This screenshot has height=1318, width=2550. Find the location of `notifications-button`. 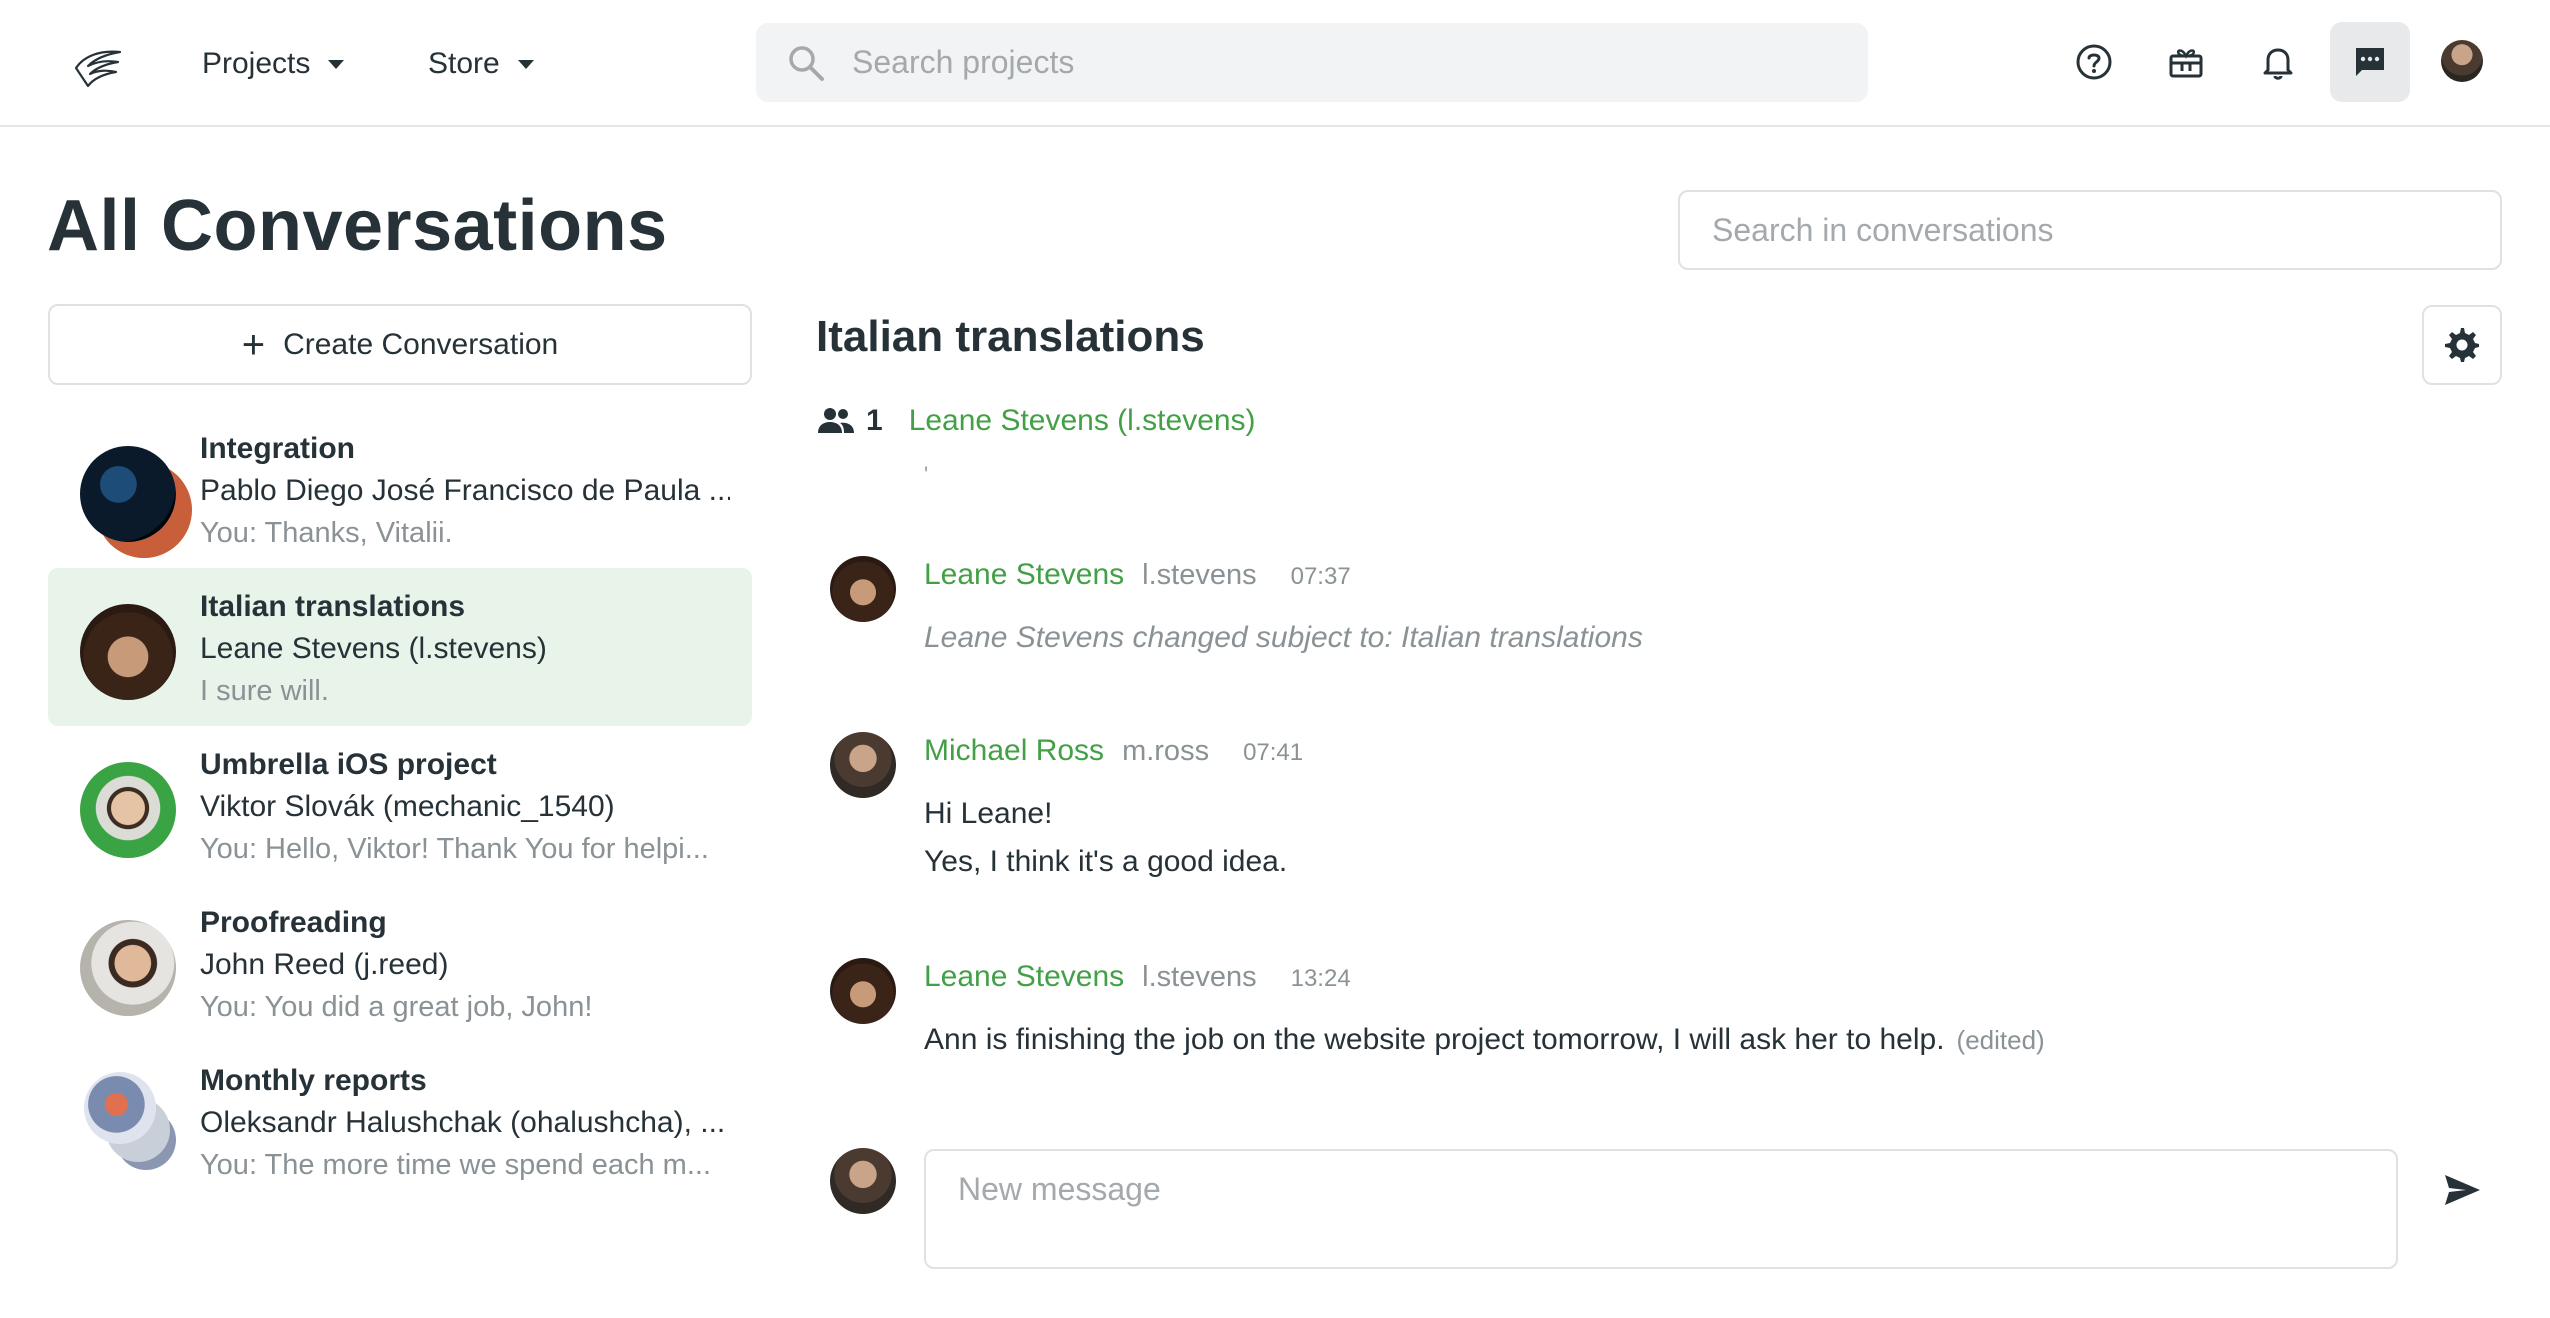

notifications-button is located at coordinates (2278, 62).